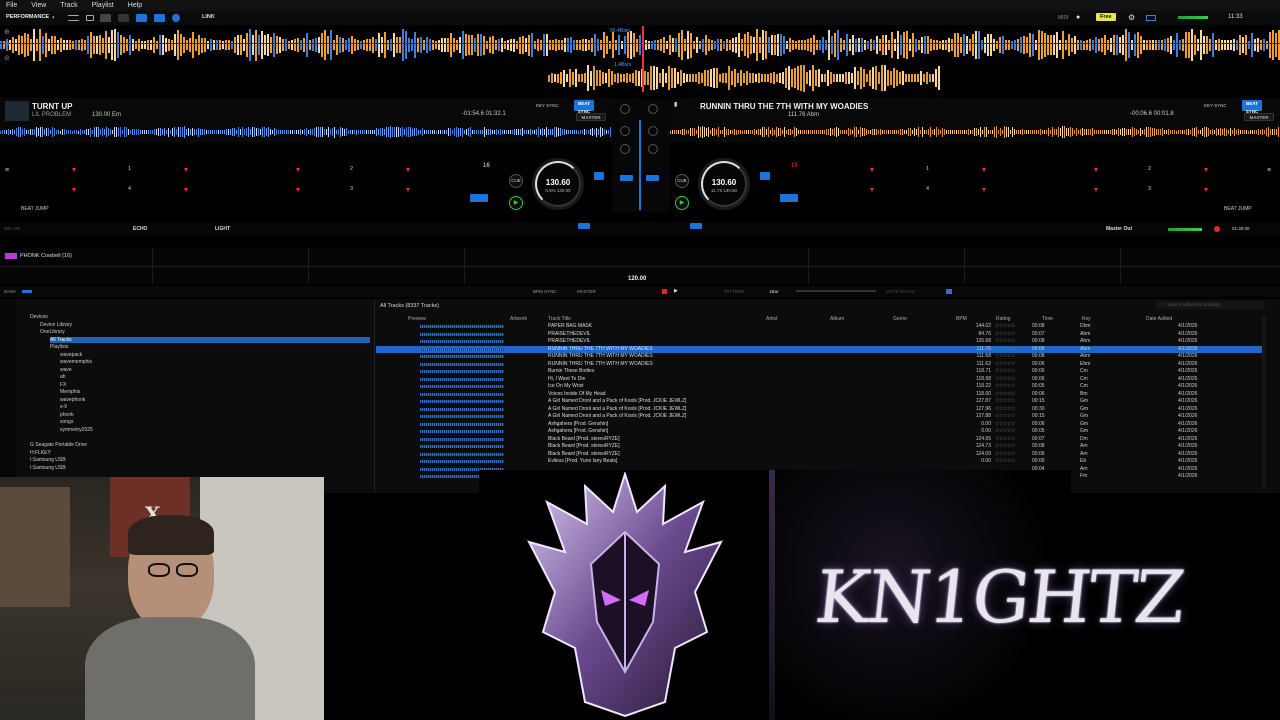 The image size is (1280, 720). What do you see at coordinates (27, 17) in the screenshot?
I see `mode-selector: PERFORMANCE` at bounding box center [27, 17].